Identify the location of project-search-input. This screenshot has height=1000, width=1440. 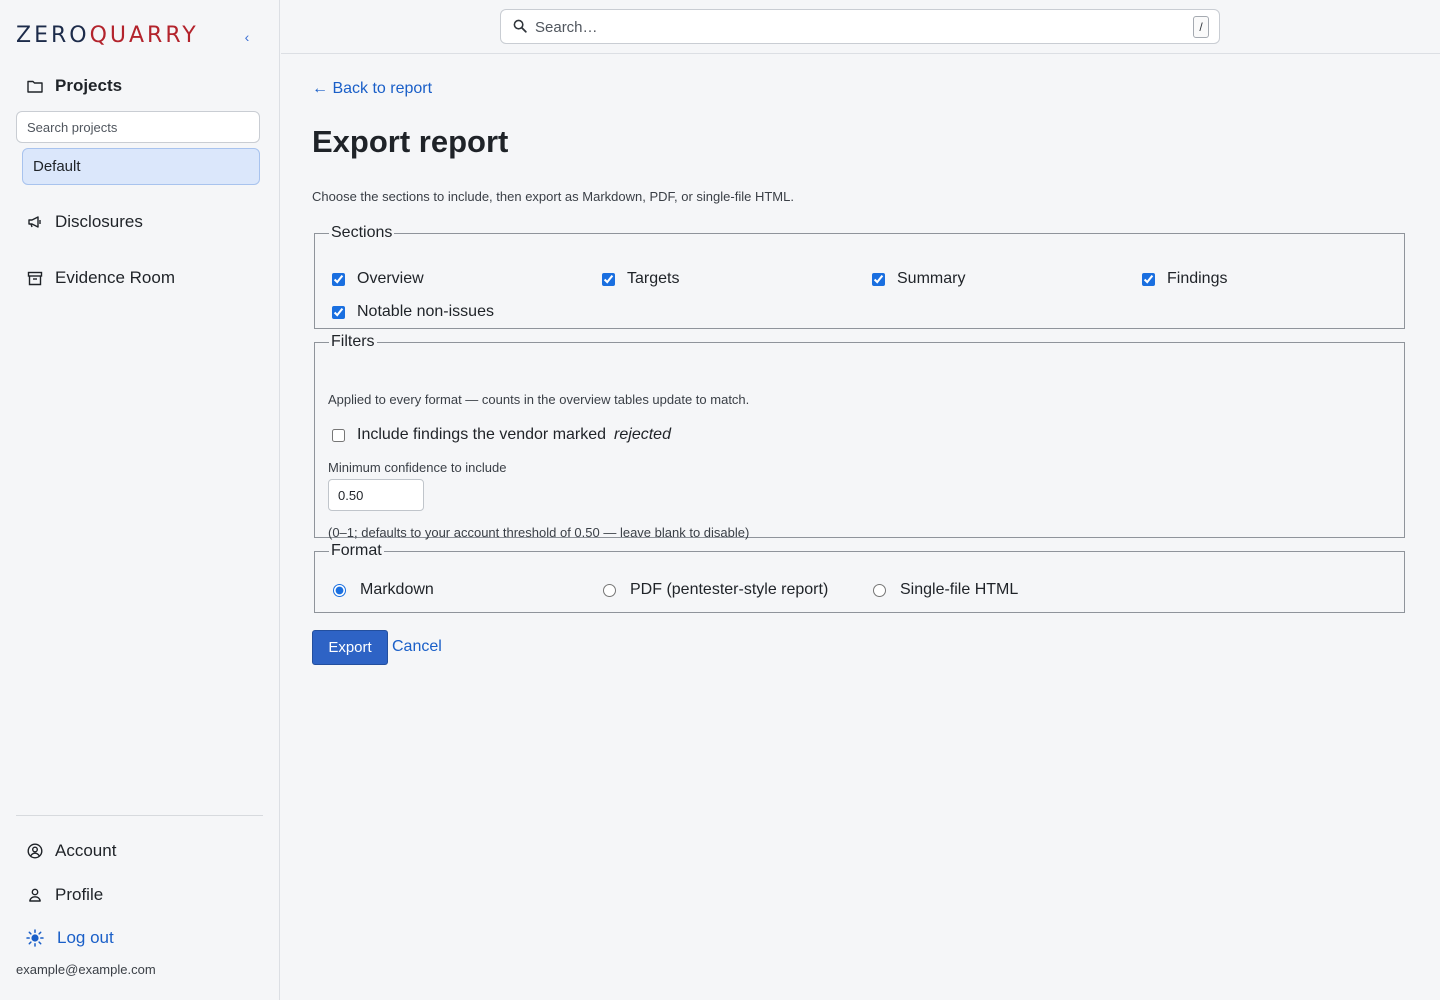
(138, 127).